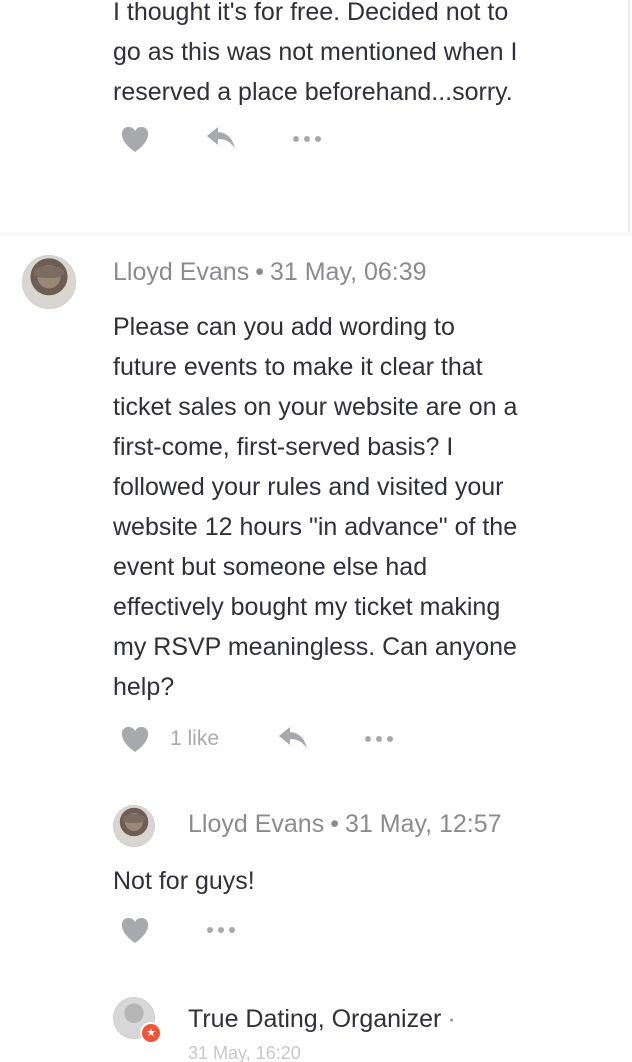 Image resolution: width=632 pixels, height=1062 pixels. I want to click on comment-meta: Lloyd Evans • 31 May, 06:39, so click(270, 272).